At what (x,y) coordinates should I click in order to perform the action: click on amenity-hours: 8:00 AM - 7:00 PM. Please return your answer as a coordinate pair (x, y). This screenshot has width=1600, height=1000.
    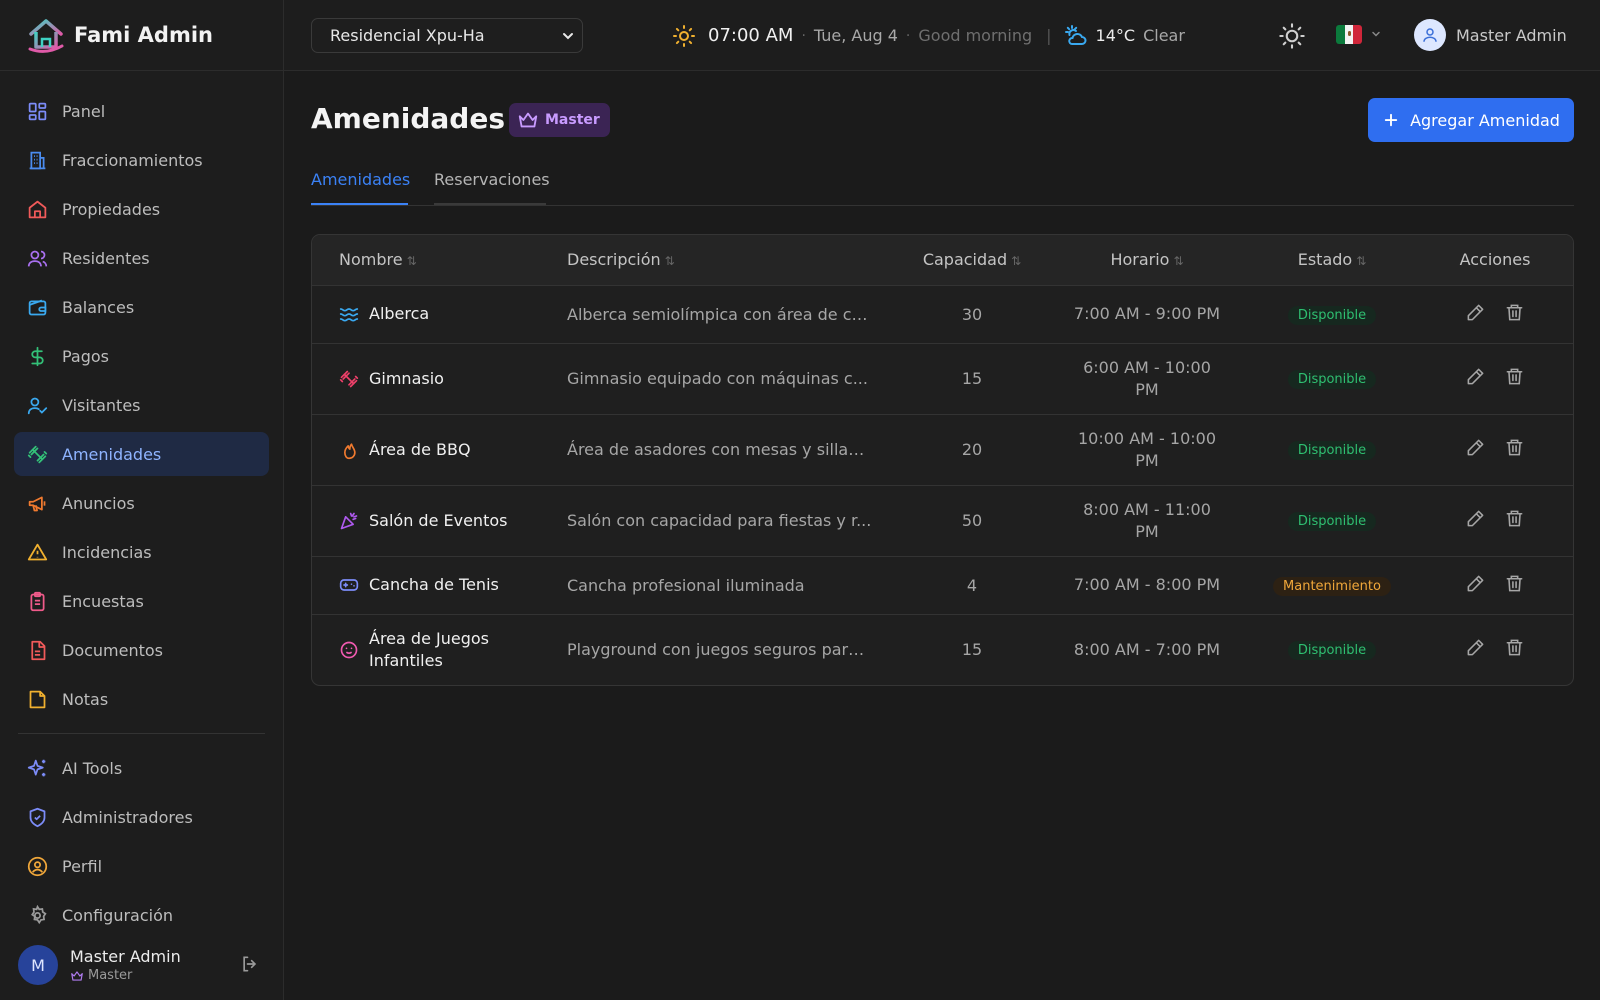
    Looking at the image, I should click on (1147, 649).